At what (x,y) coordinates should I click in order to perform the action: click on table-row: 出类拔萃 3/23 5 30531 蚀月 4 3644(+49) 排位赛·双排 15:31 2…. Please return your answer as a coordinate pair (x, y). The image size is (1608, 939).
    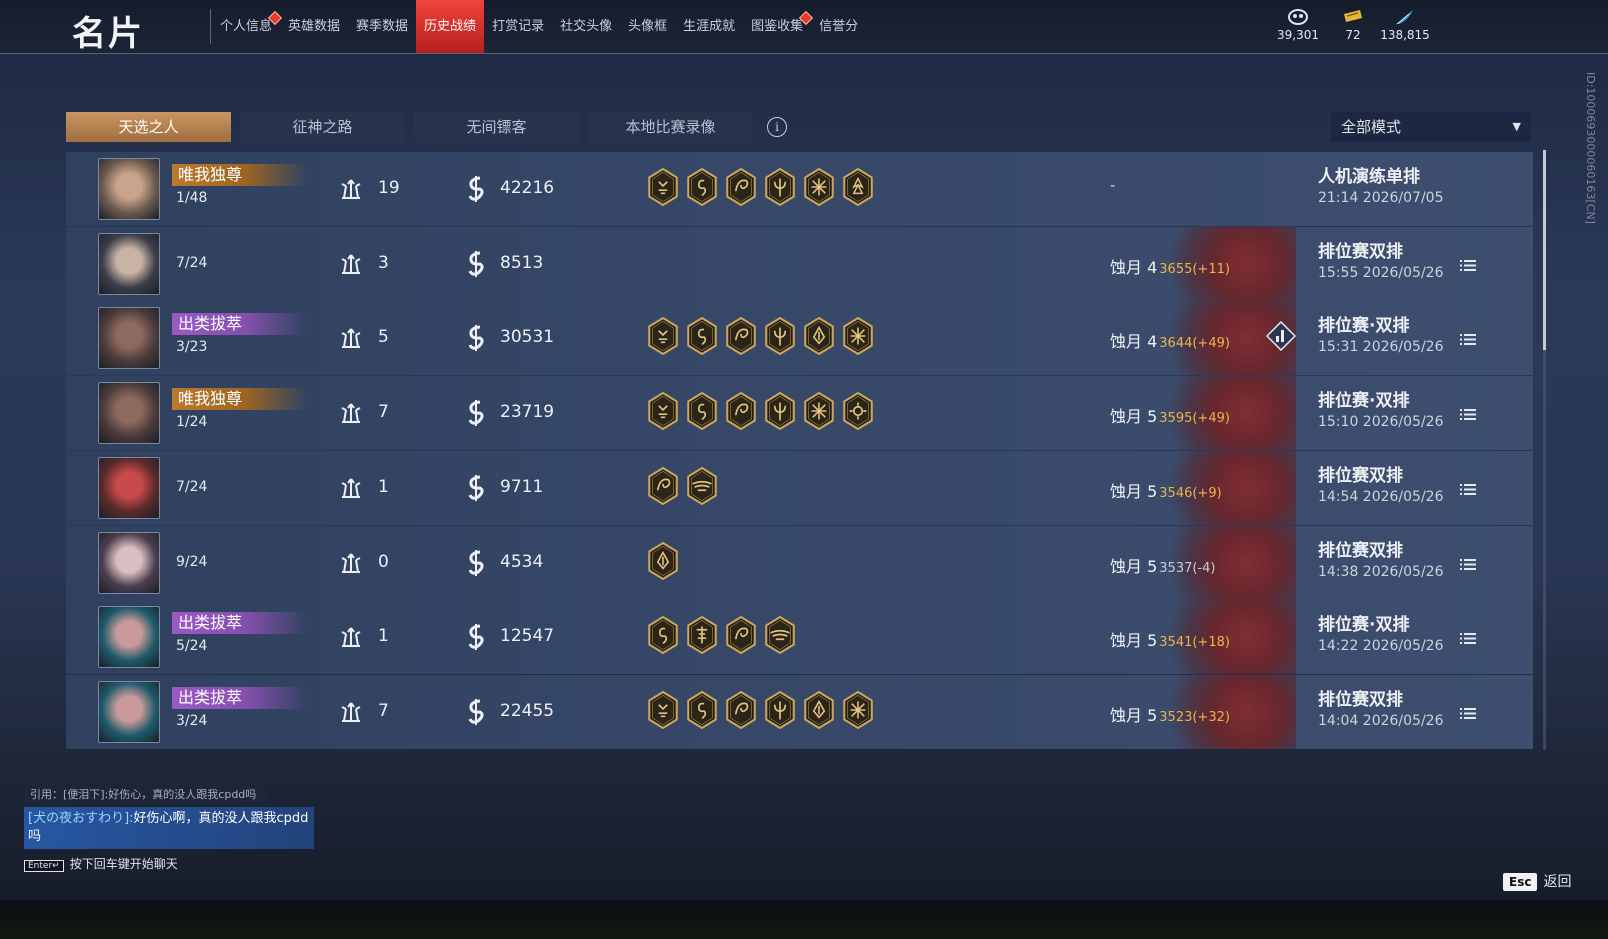
    Looking at the image, I should click on (799, 338).